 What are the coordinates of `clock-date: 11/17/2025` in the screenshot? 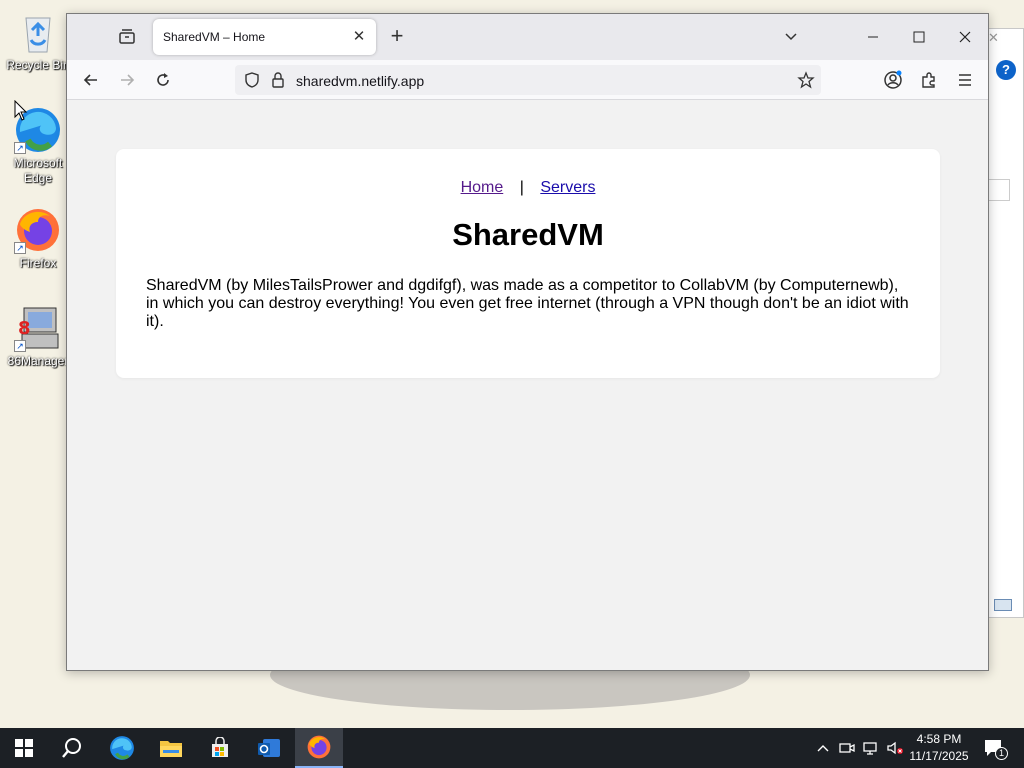 It's located at (939, 756).